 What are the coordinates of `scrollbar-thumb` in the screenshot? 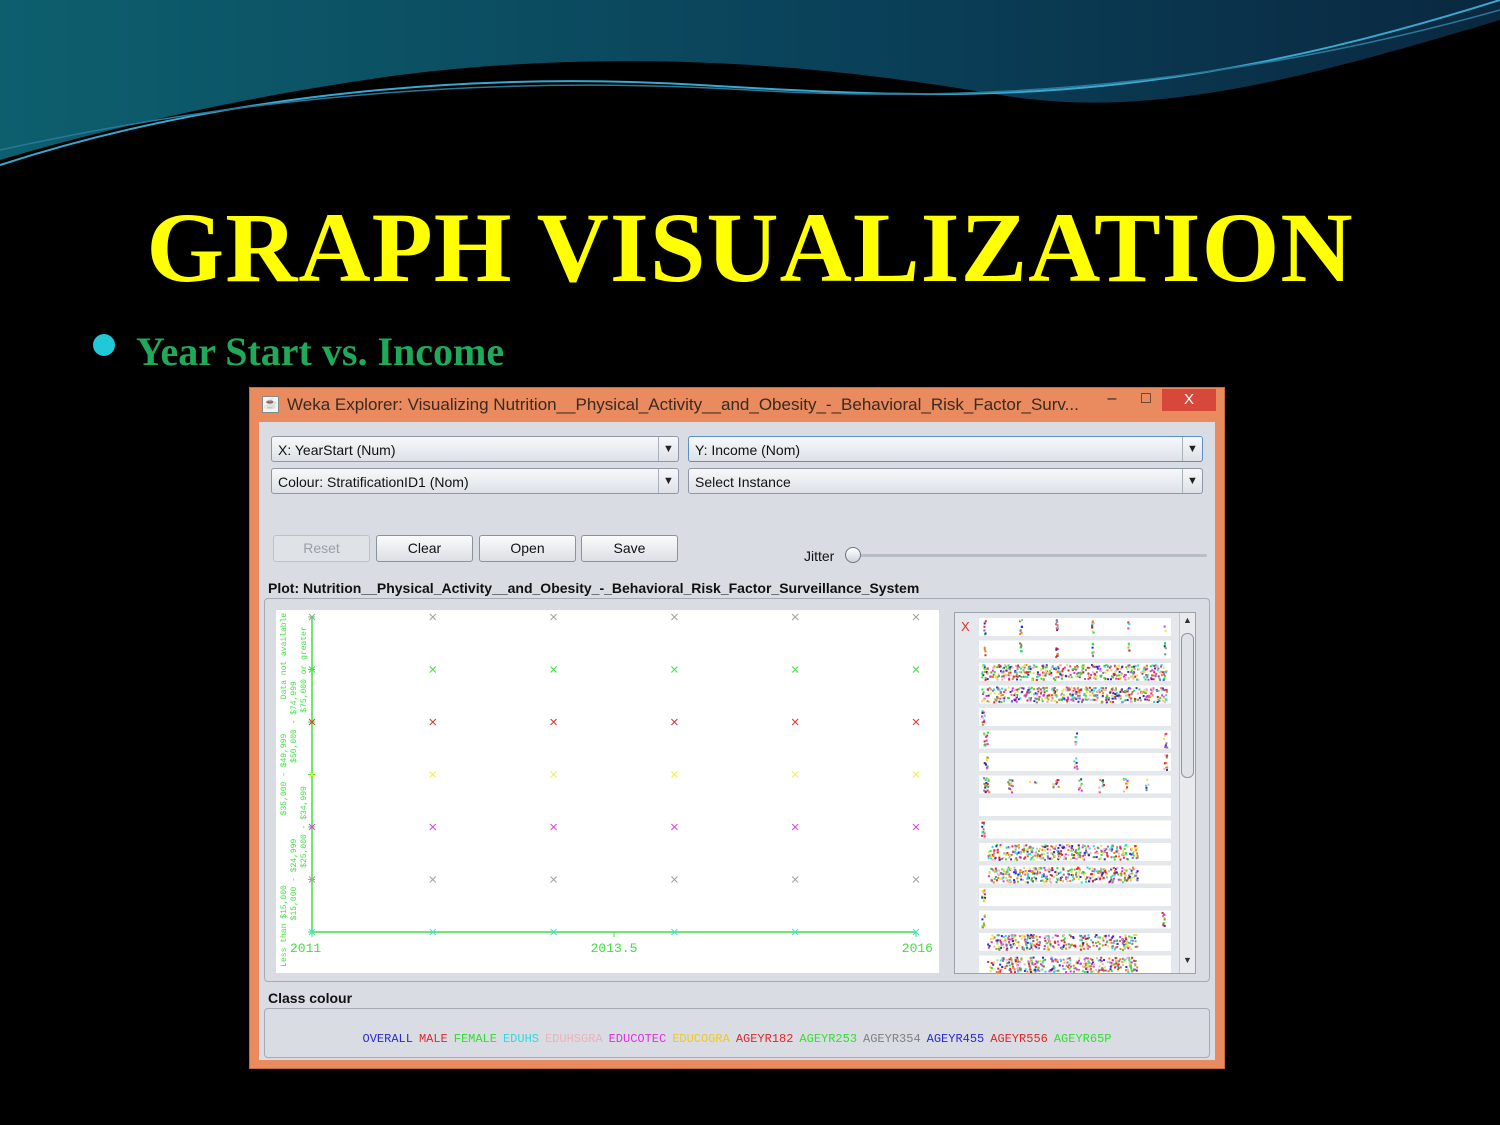 It's located at (1187, 705).